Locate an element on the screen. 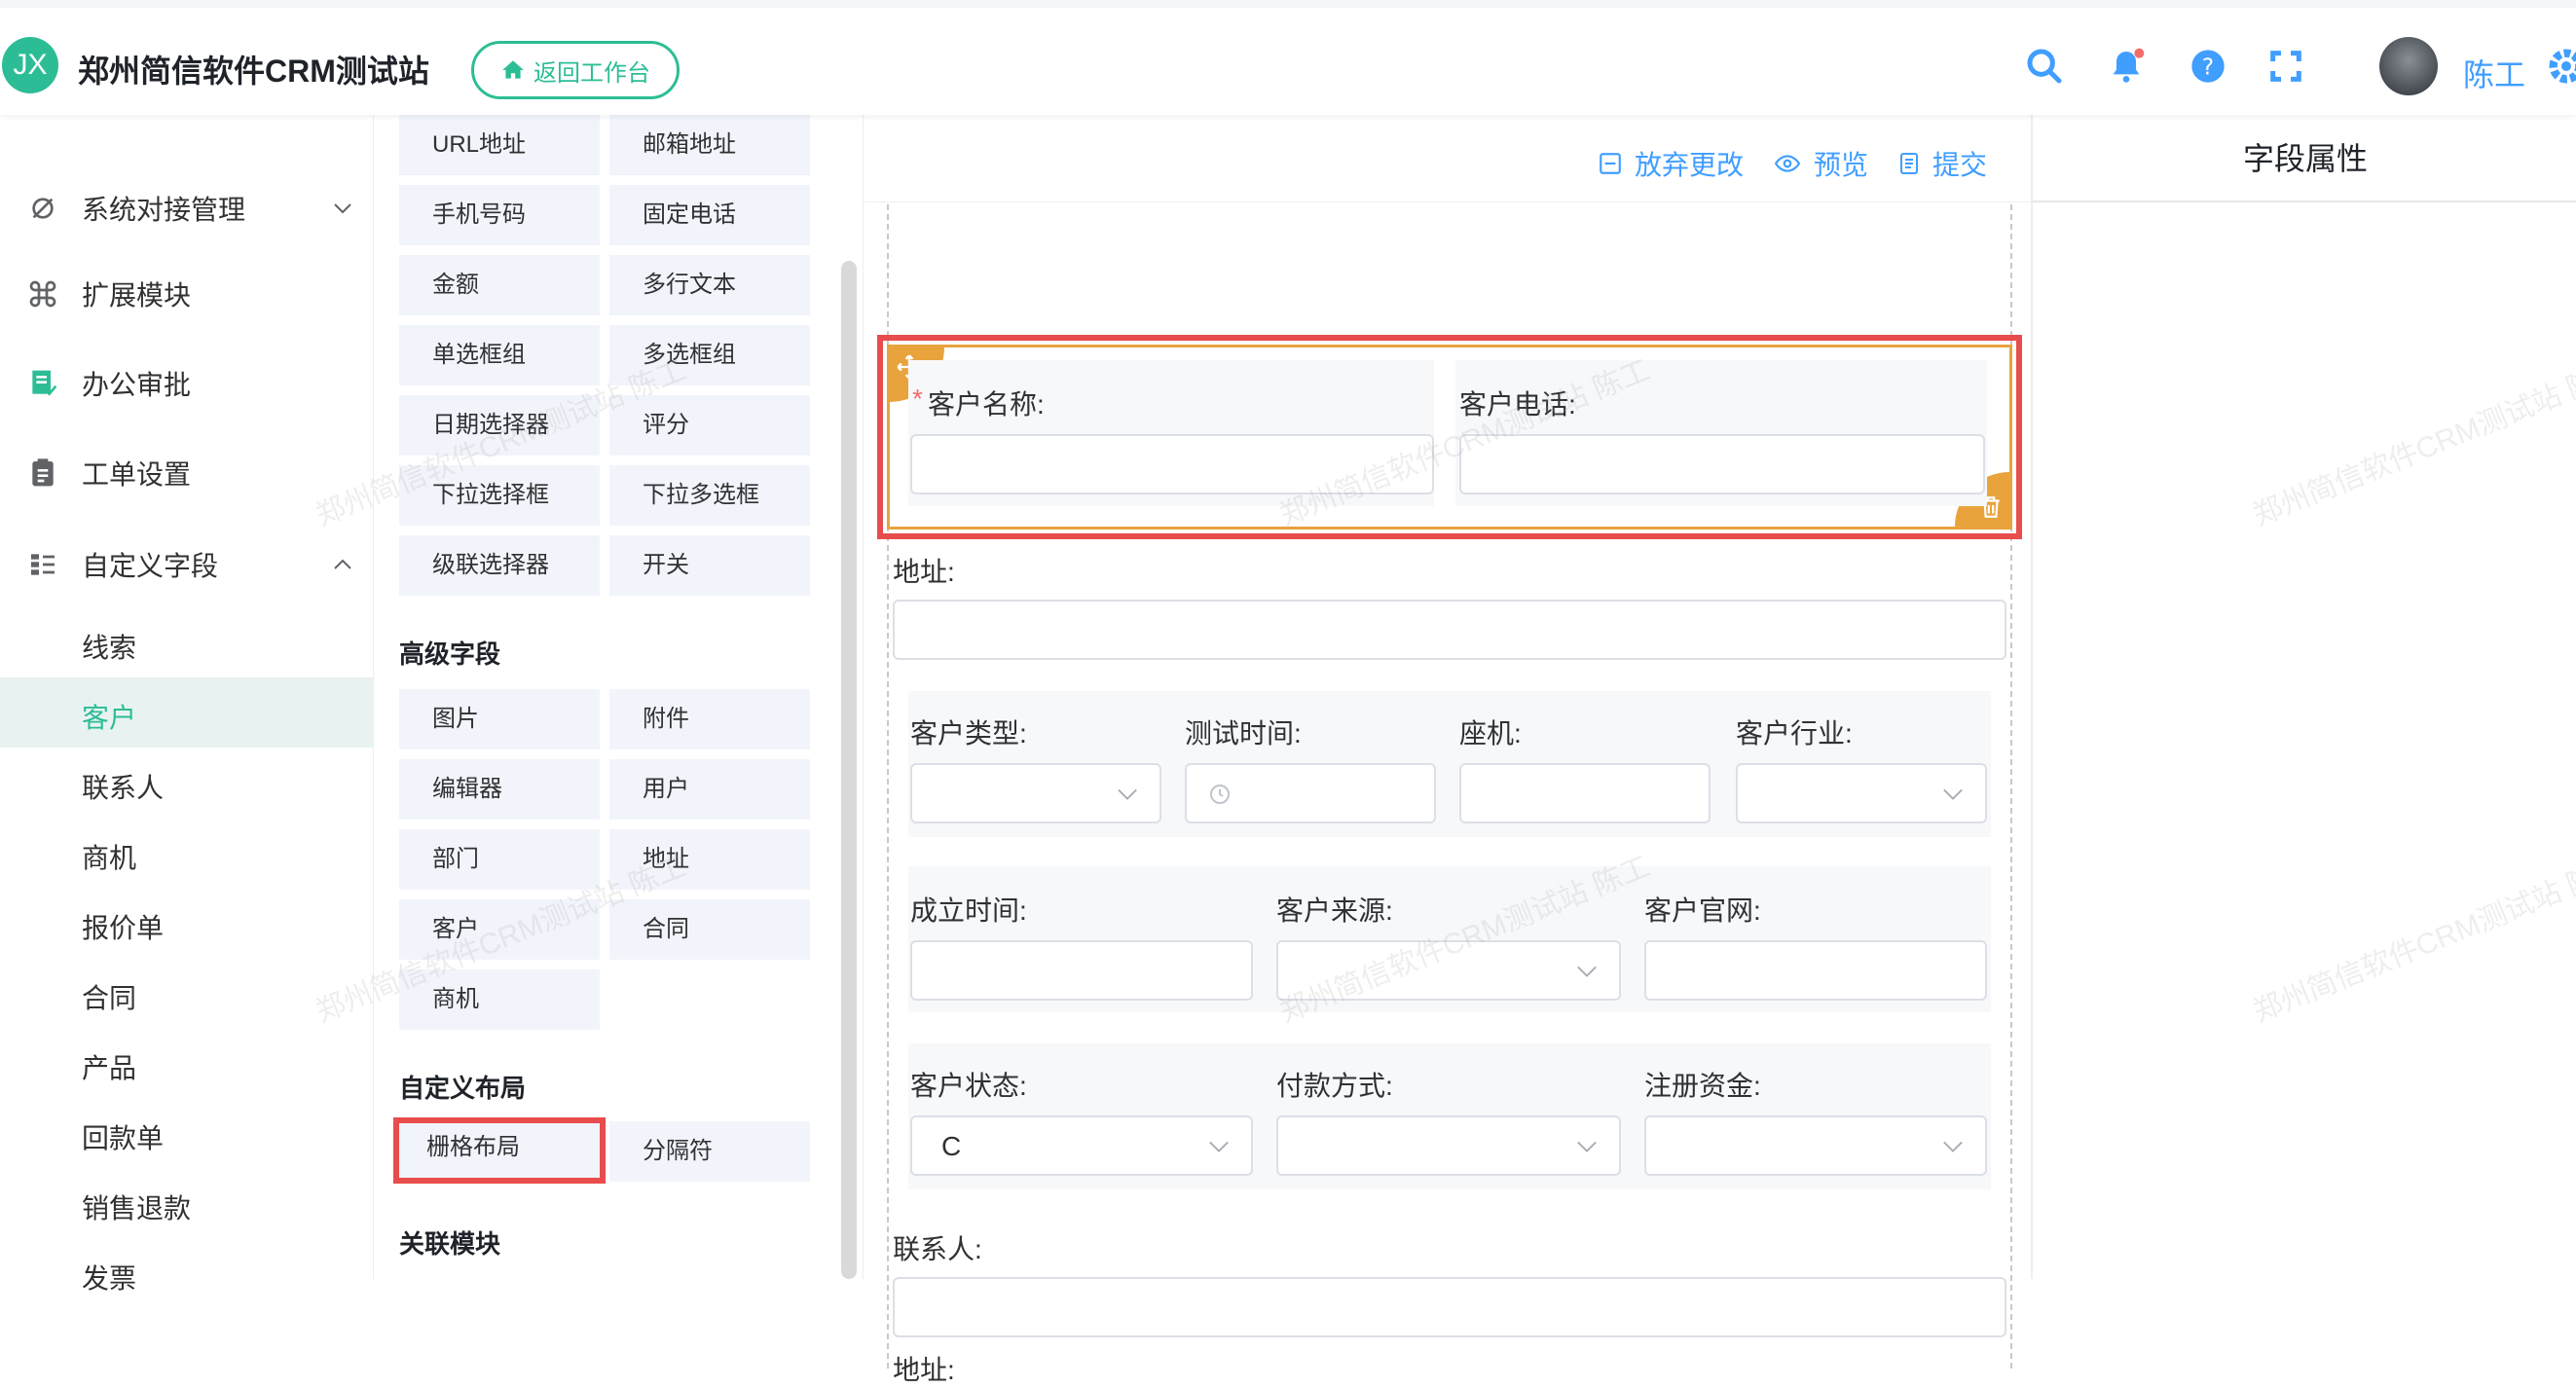  help-icon: ? is located at coordinates (2208, 66).